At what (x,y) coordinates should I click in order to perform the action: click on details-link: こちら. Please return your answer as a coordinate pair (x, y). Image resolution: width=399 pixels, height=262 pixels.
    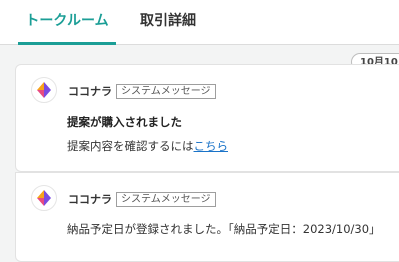
    Looking at the image, I should click on (211, 146).